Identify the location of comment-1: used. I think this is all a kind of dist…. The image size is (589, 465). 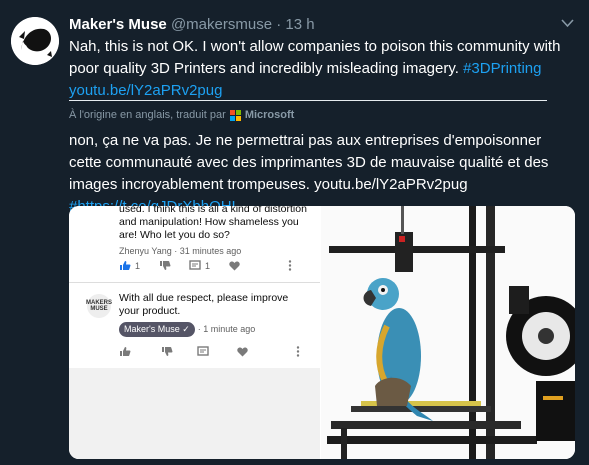
(219, 232).